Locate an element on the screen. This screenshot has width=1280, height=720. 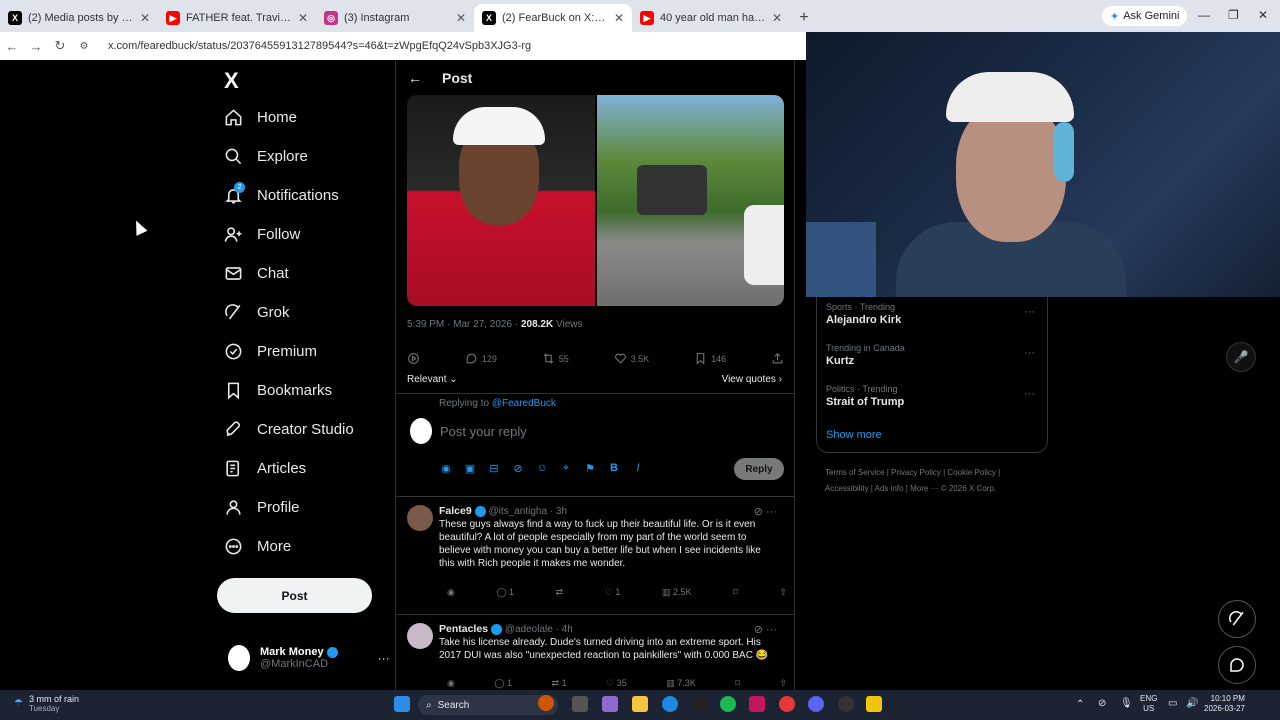
views-button: ▥ 2.5K is located at coordinates (677, 592).